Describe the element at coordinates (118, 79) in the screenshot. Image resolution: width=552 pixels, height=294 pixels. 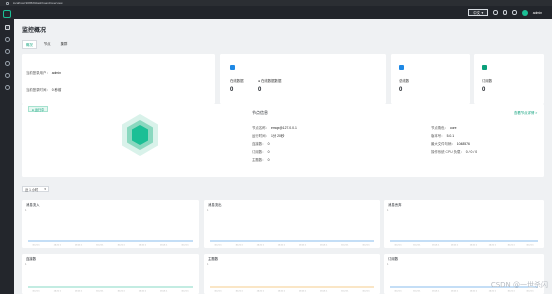
I see `login-info-card: 当前登录用户： admin 当前登录时间： 0 秒前` at that location.